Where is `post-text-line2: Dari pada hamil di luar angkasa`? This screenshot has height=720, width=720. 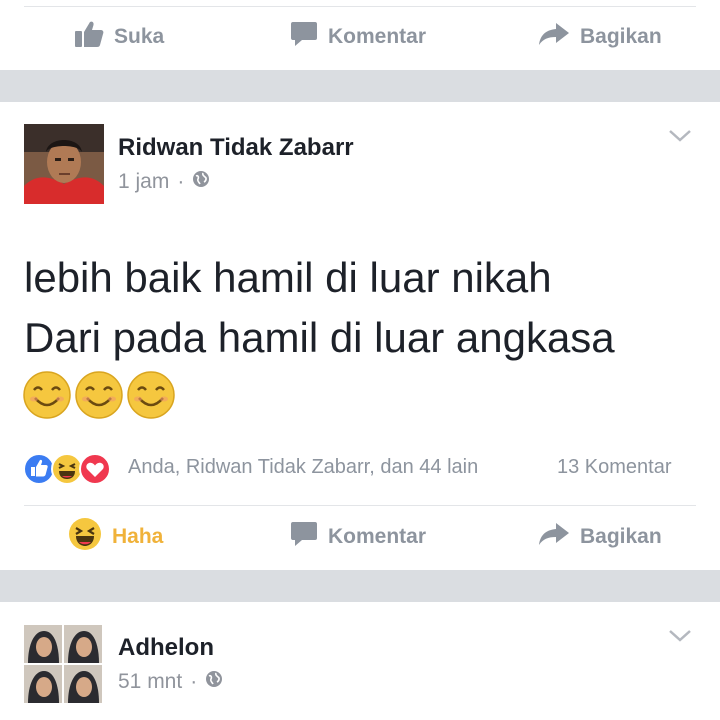 post-text-line2: Dari pada hamil di luar angkasa is located at coordinates (319, 337).